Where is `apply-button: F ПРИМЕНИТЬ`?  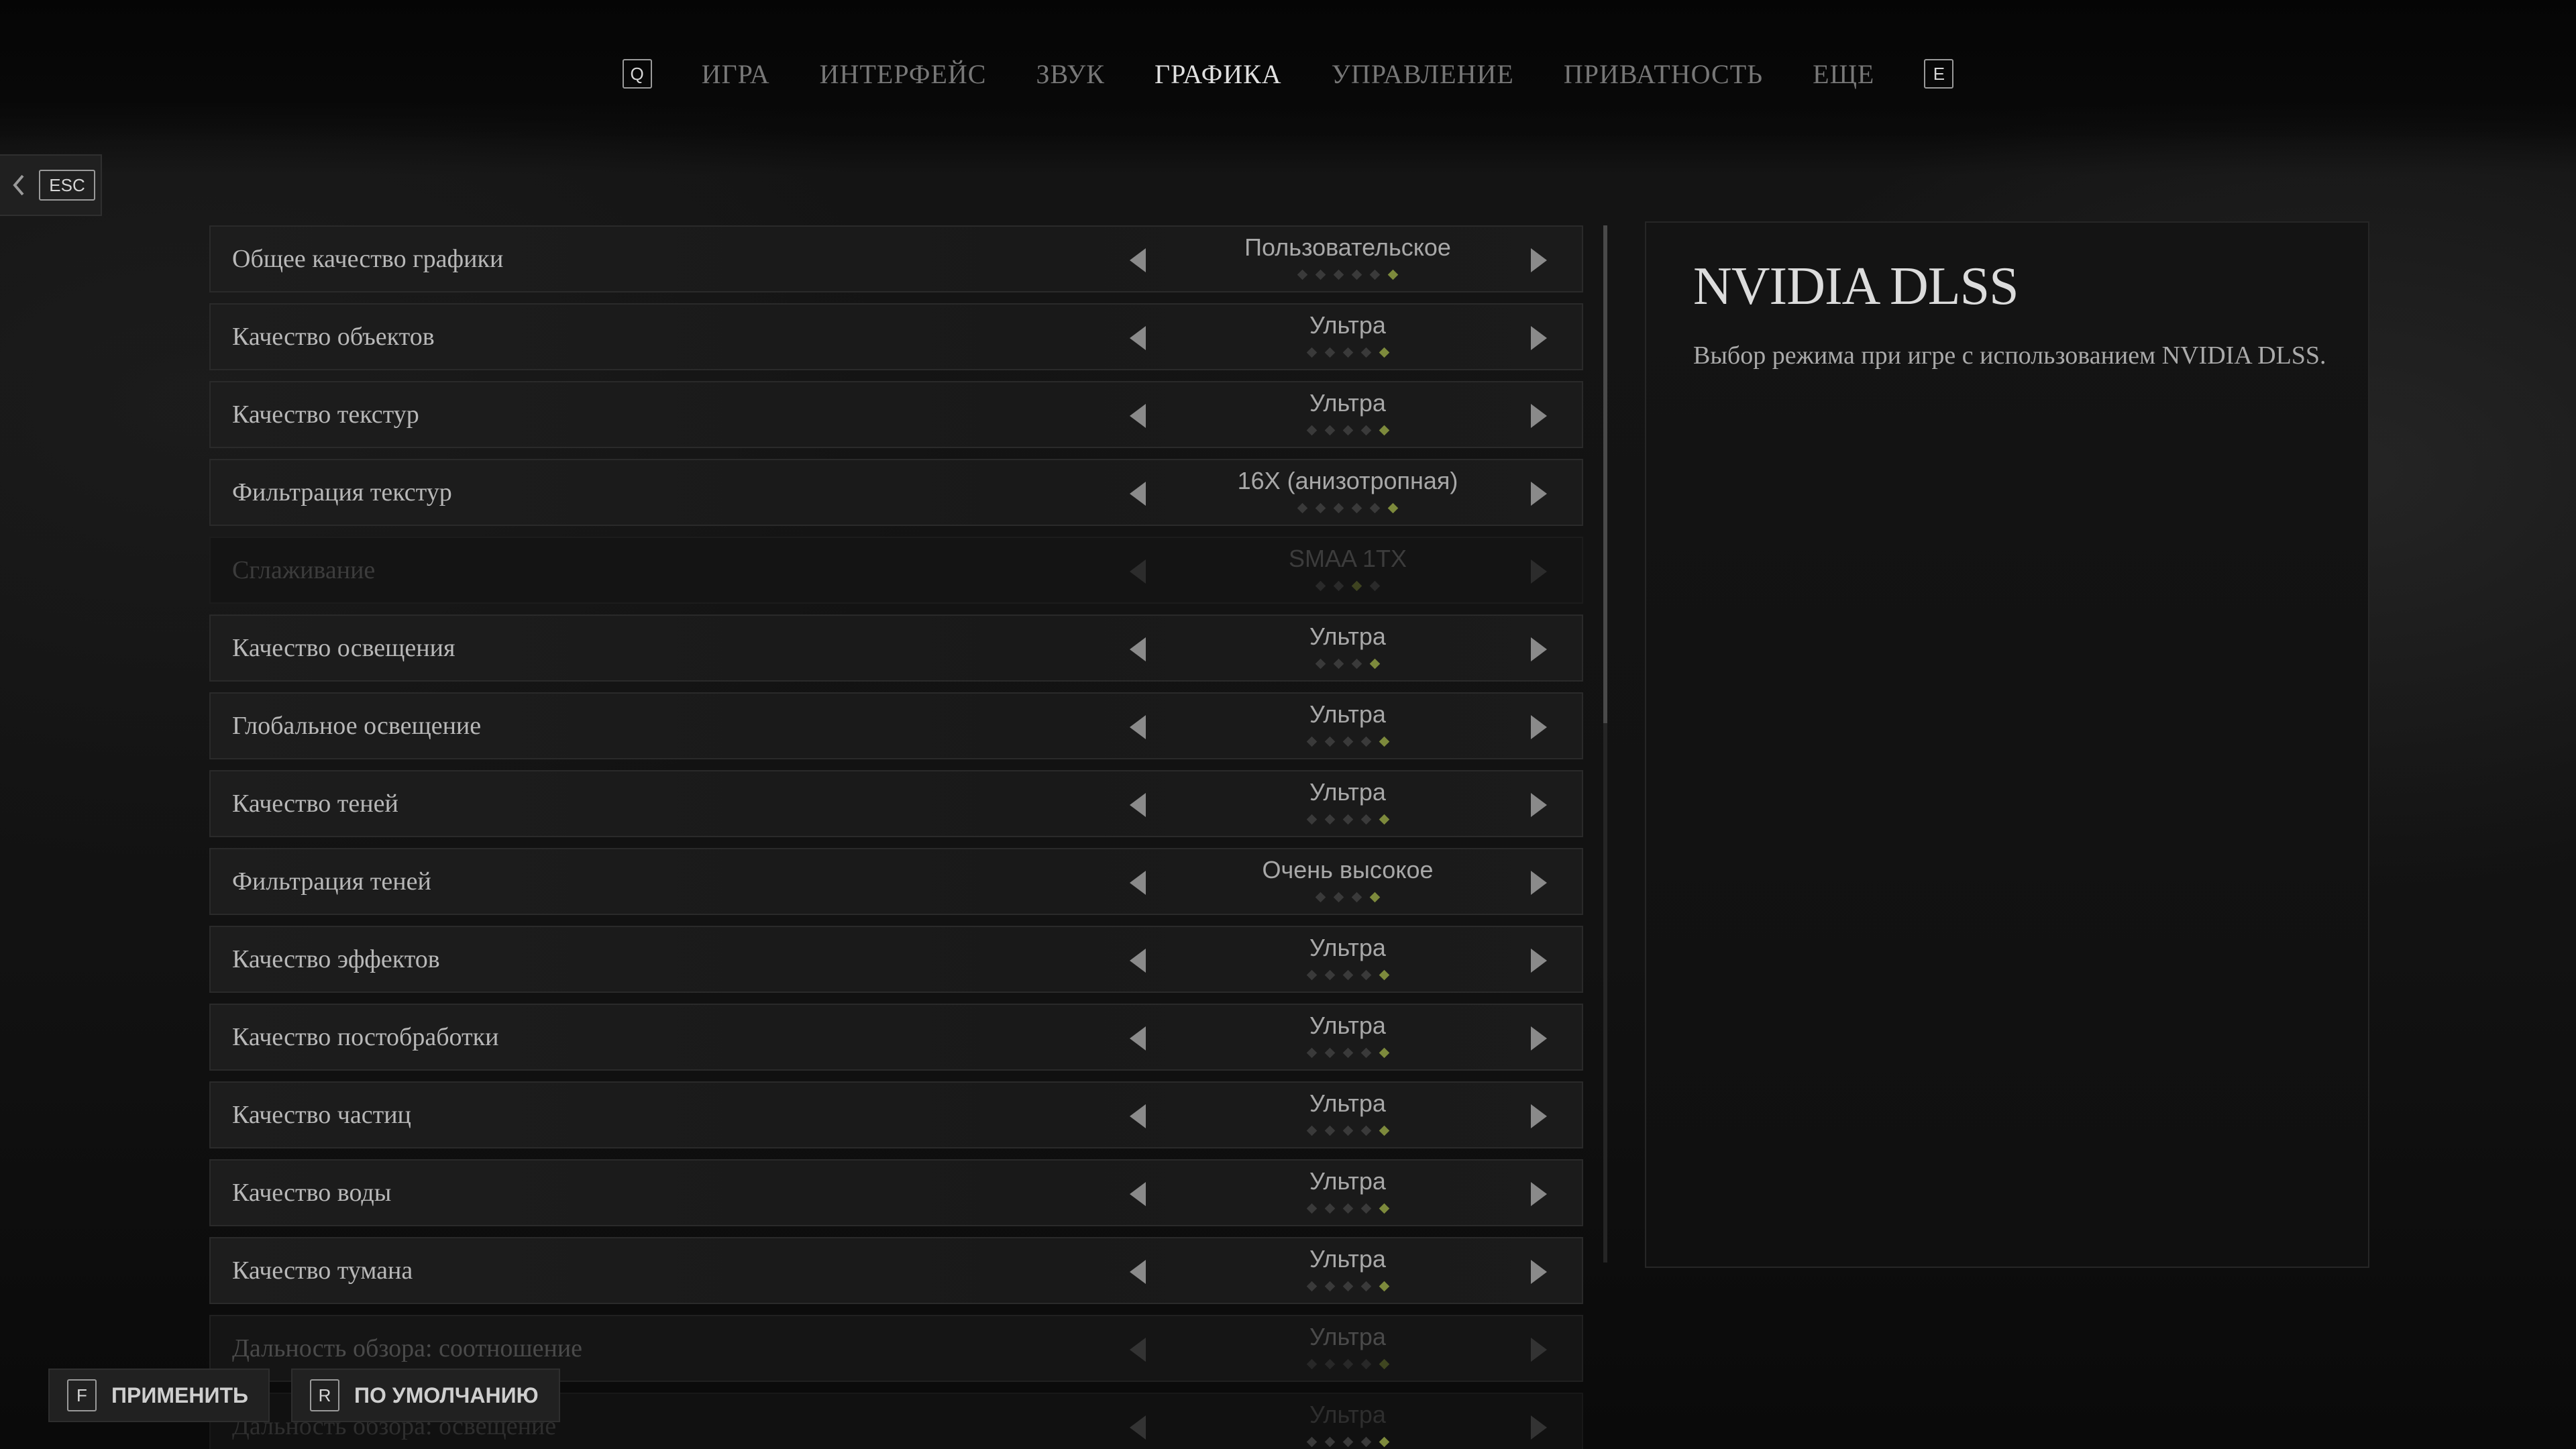
apply-button: F ПРИМЕНИТЬ is located at coordinates (159, 1395).